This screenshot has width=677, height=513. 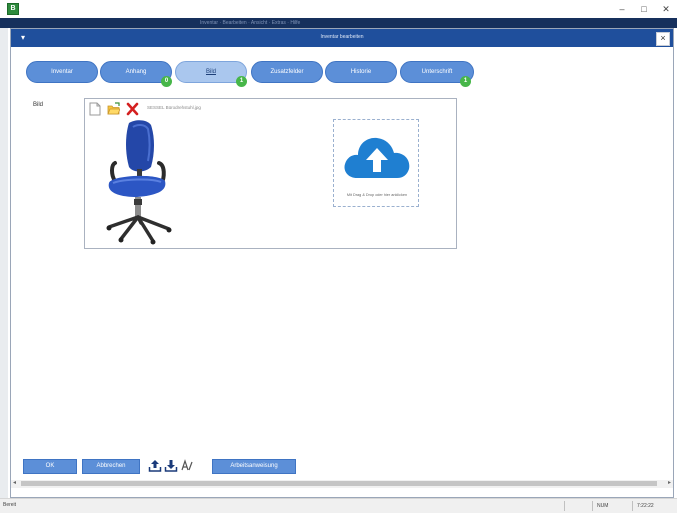 What do you see at coordinates (338, 9) in the screenshot?
I see `window-titlebar: B – □ ✕` at bounding box center [338, 9].